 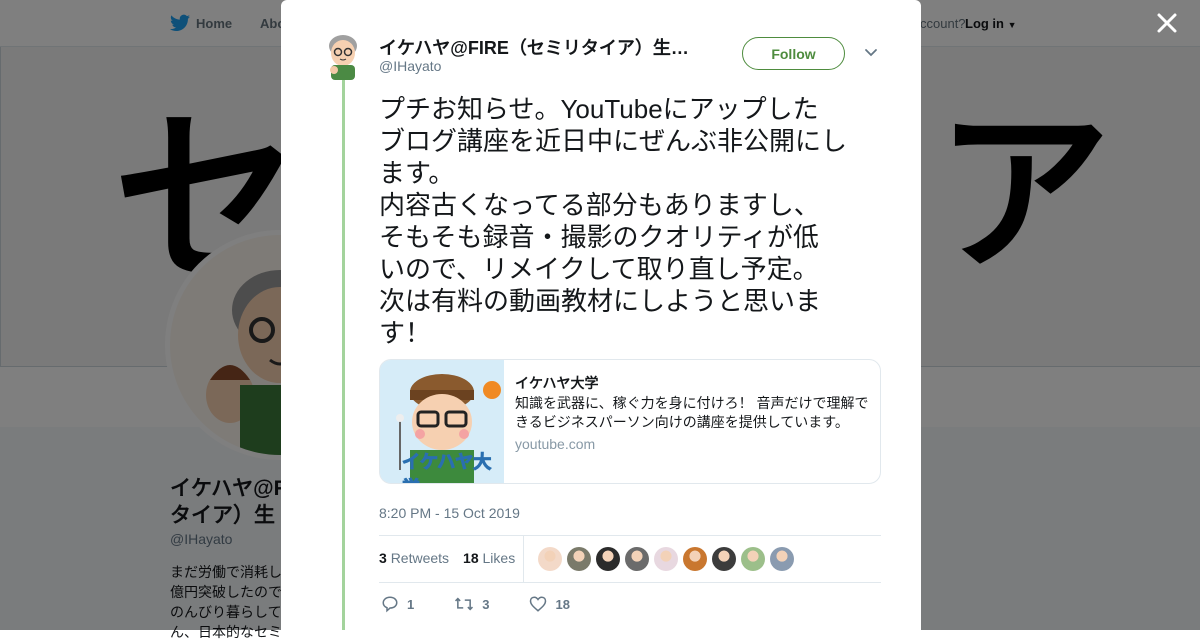 What do you see at coordinates (871, 53) in the screenshot?
I see `chevron-down-icon` at bounding box center [871, 53].